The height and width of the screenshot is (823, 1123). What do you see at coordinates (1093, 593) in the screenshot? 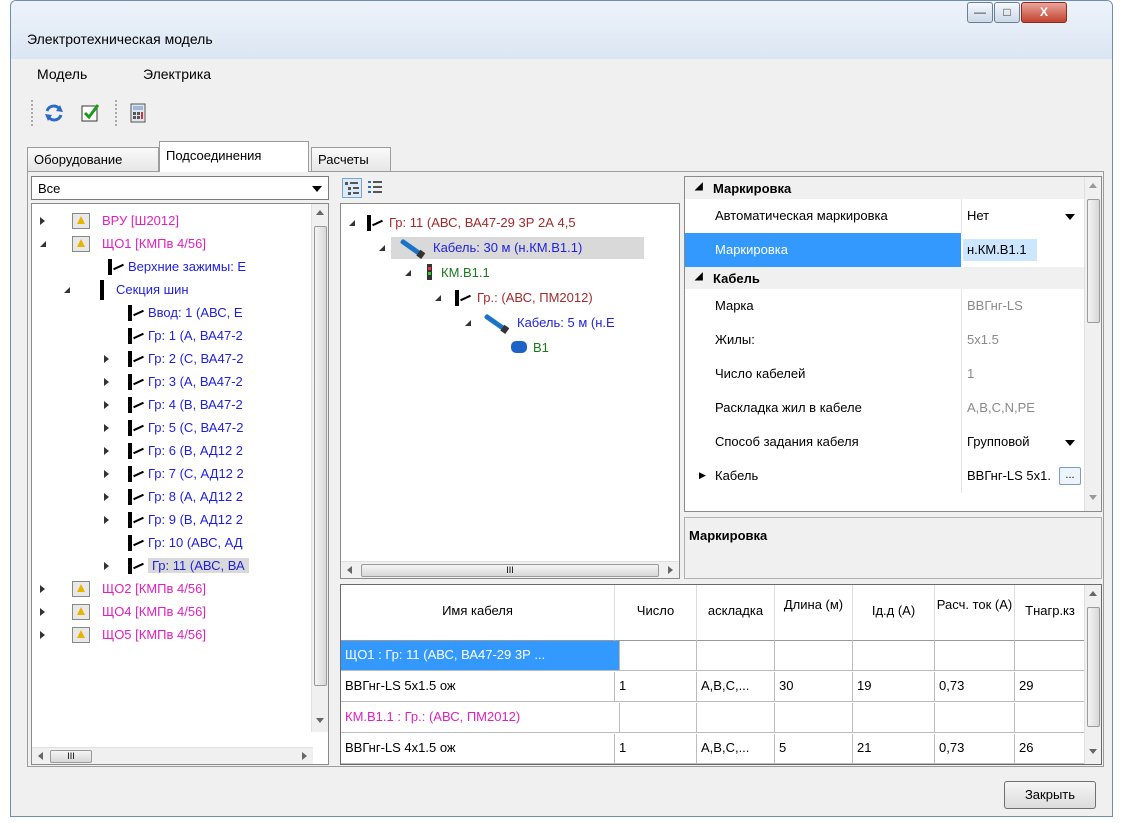
I see `scroll-up-icon` at bounding box center [1093, 593].